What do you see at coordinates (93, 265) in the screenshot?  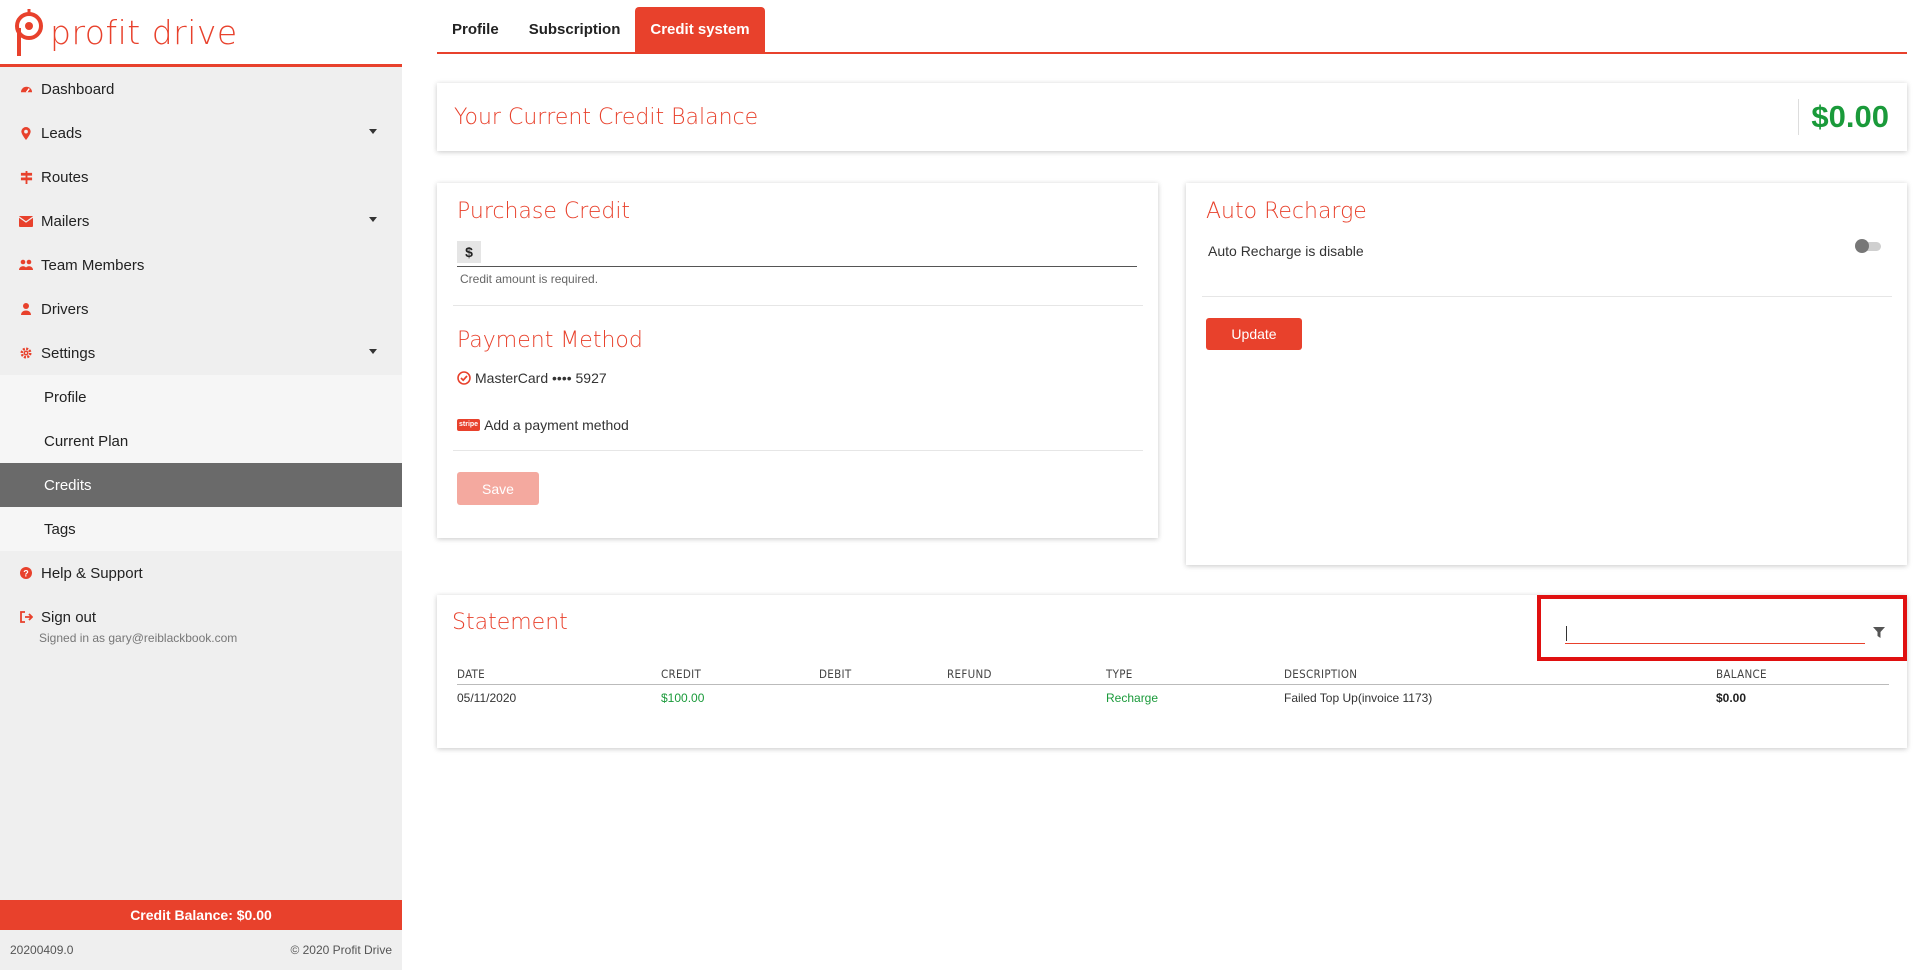 I see `sidebar-item-label: Team Members` at bounding box center [93, 265].